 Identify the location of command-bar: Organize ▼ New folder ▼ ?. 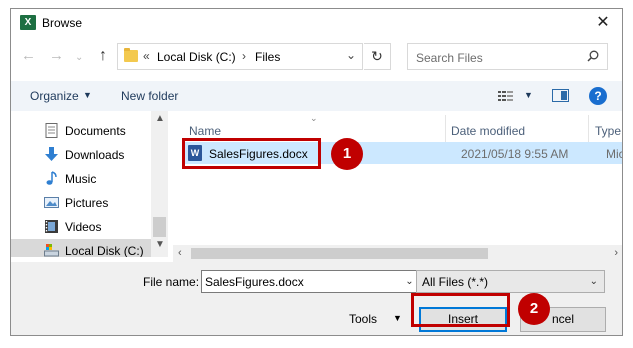
(316, 96).